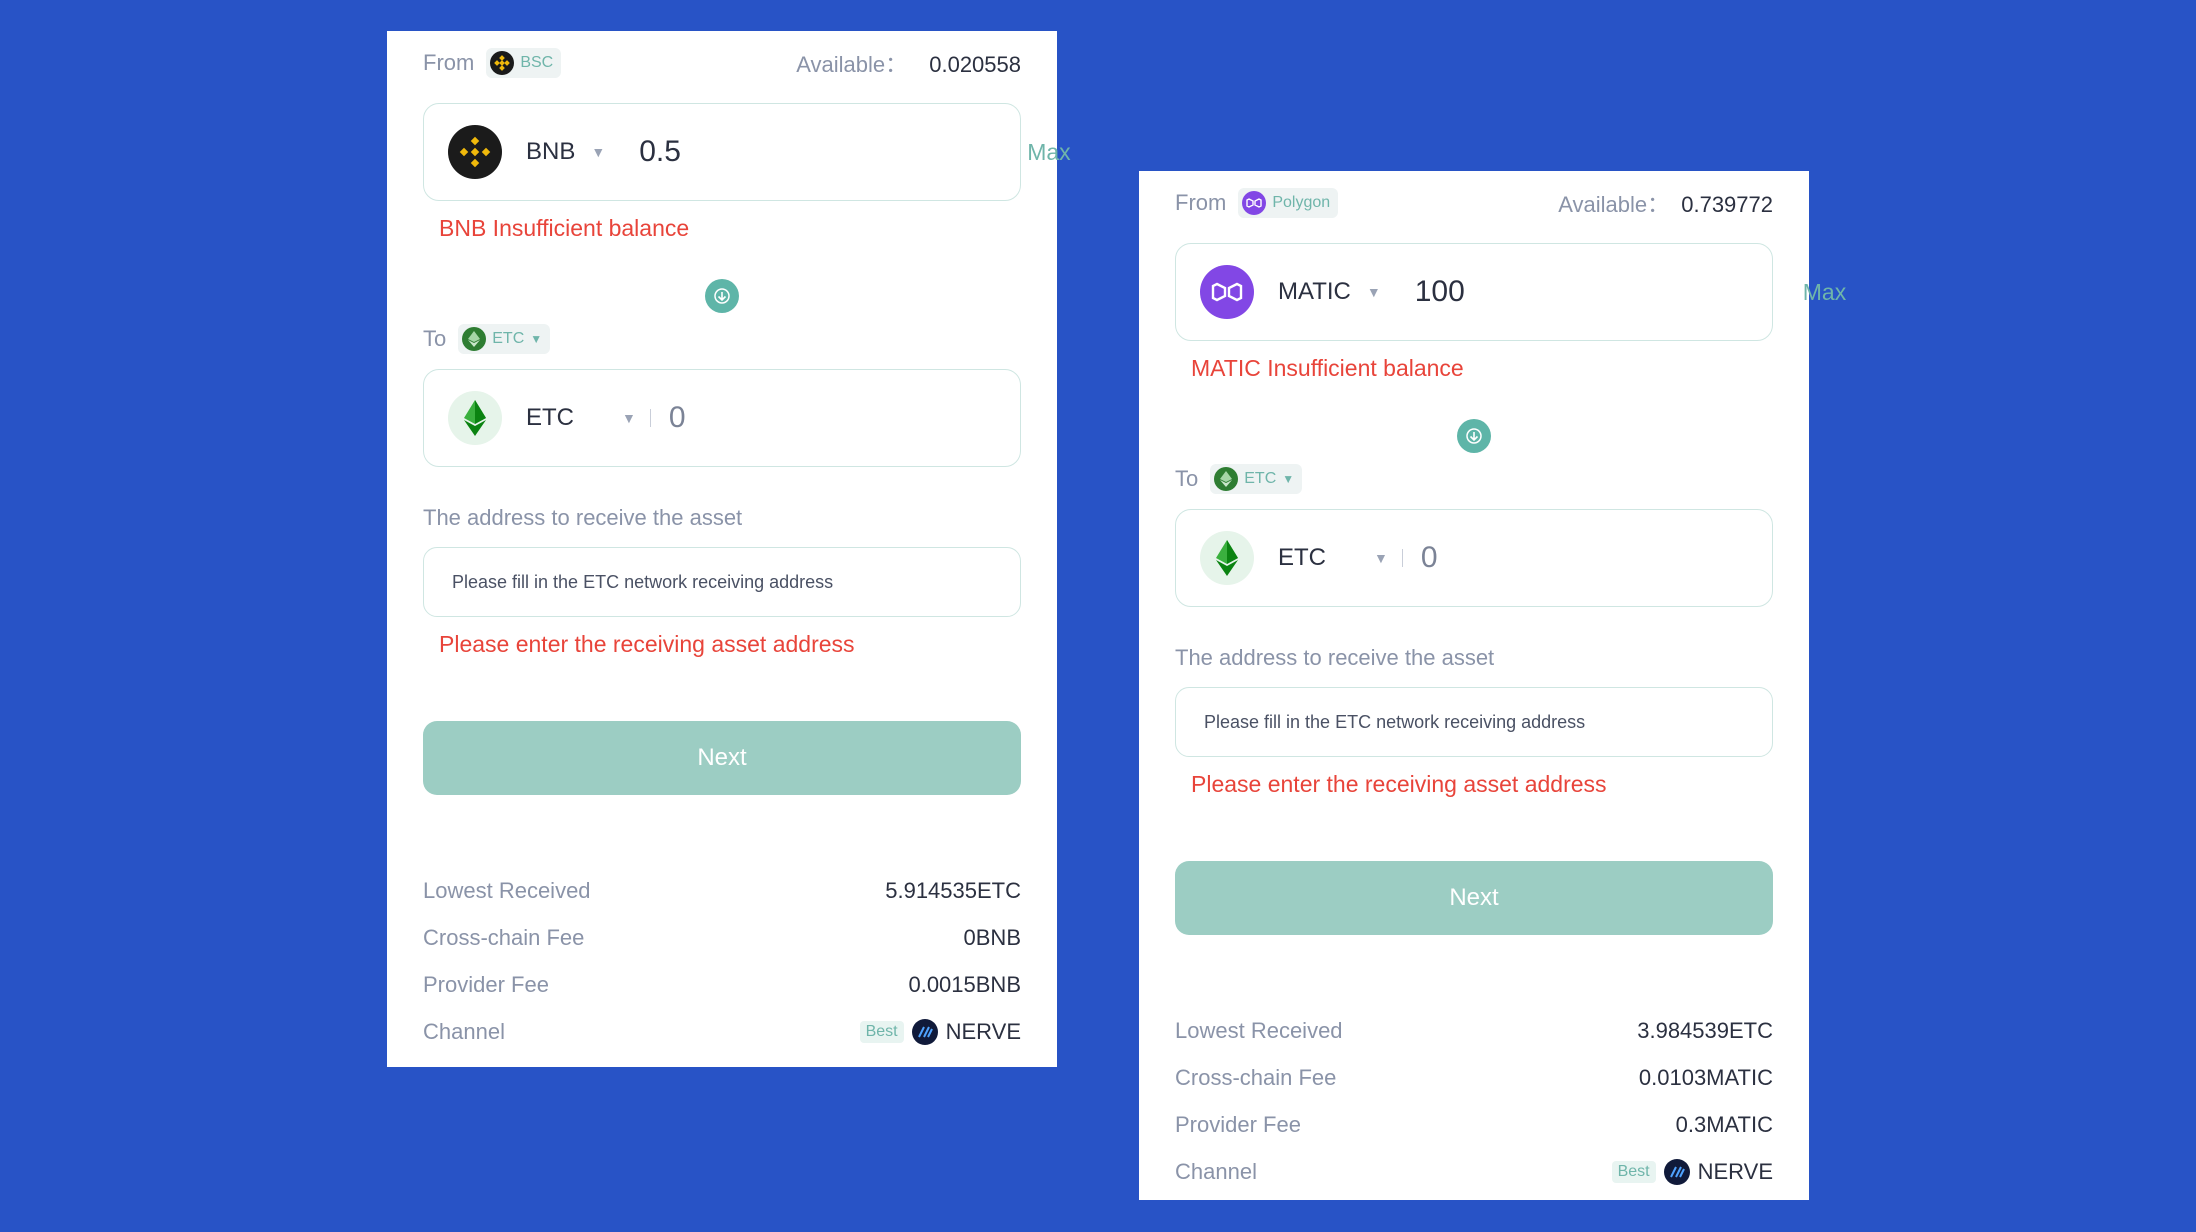  I want to click on from-token-name: MATIC, so click(1314, 292).